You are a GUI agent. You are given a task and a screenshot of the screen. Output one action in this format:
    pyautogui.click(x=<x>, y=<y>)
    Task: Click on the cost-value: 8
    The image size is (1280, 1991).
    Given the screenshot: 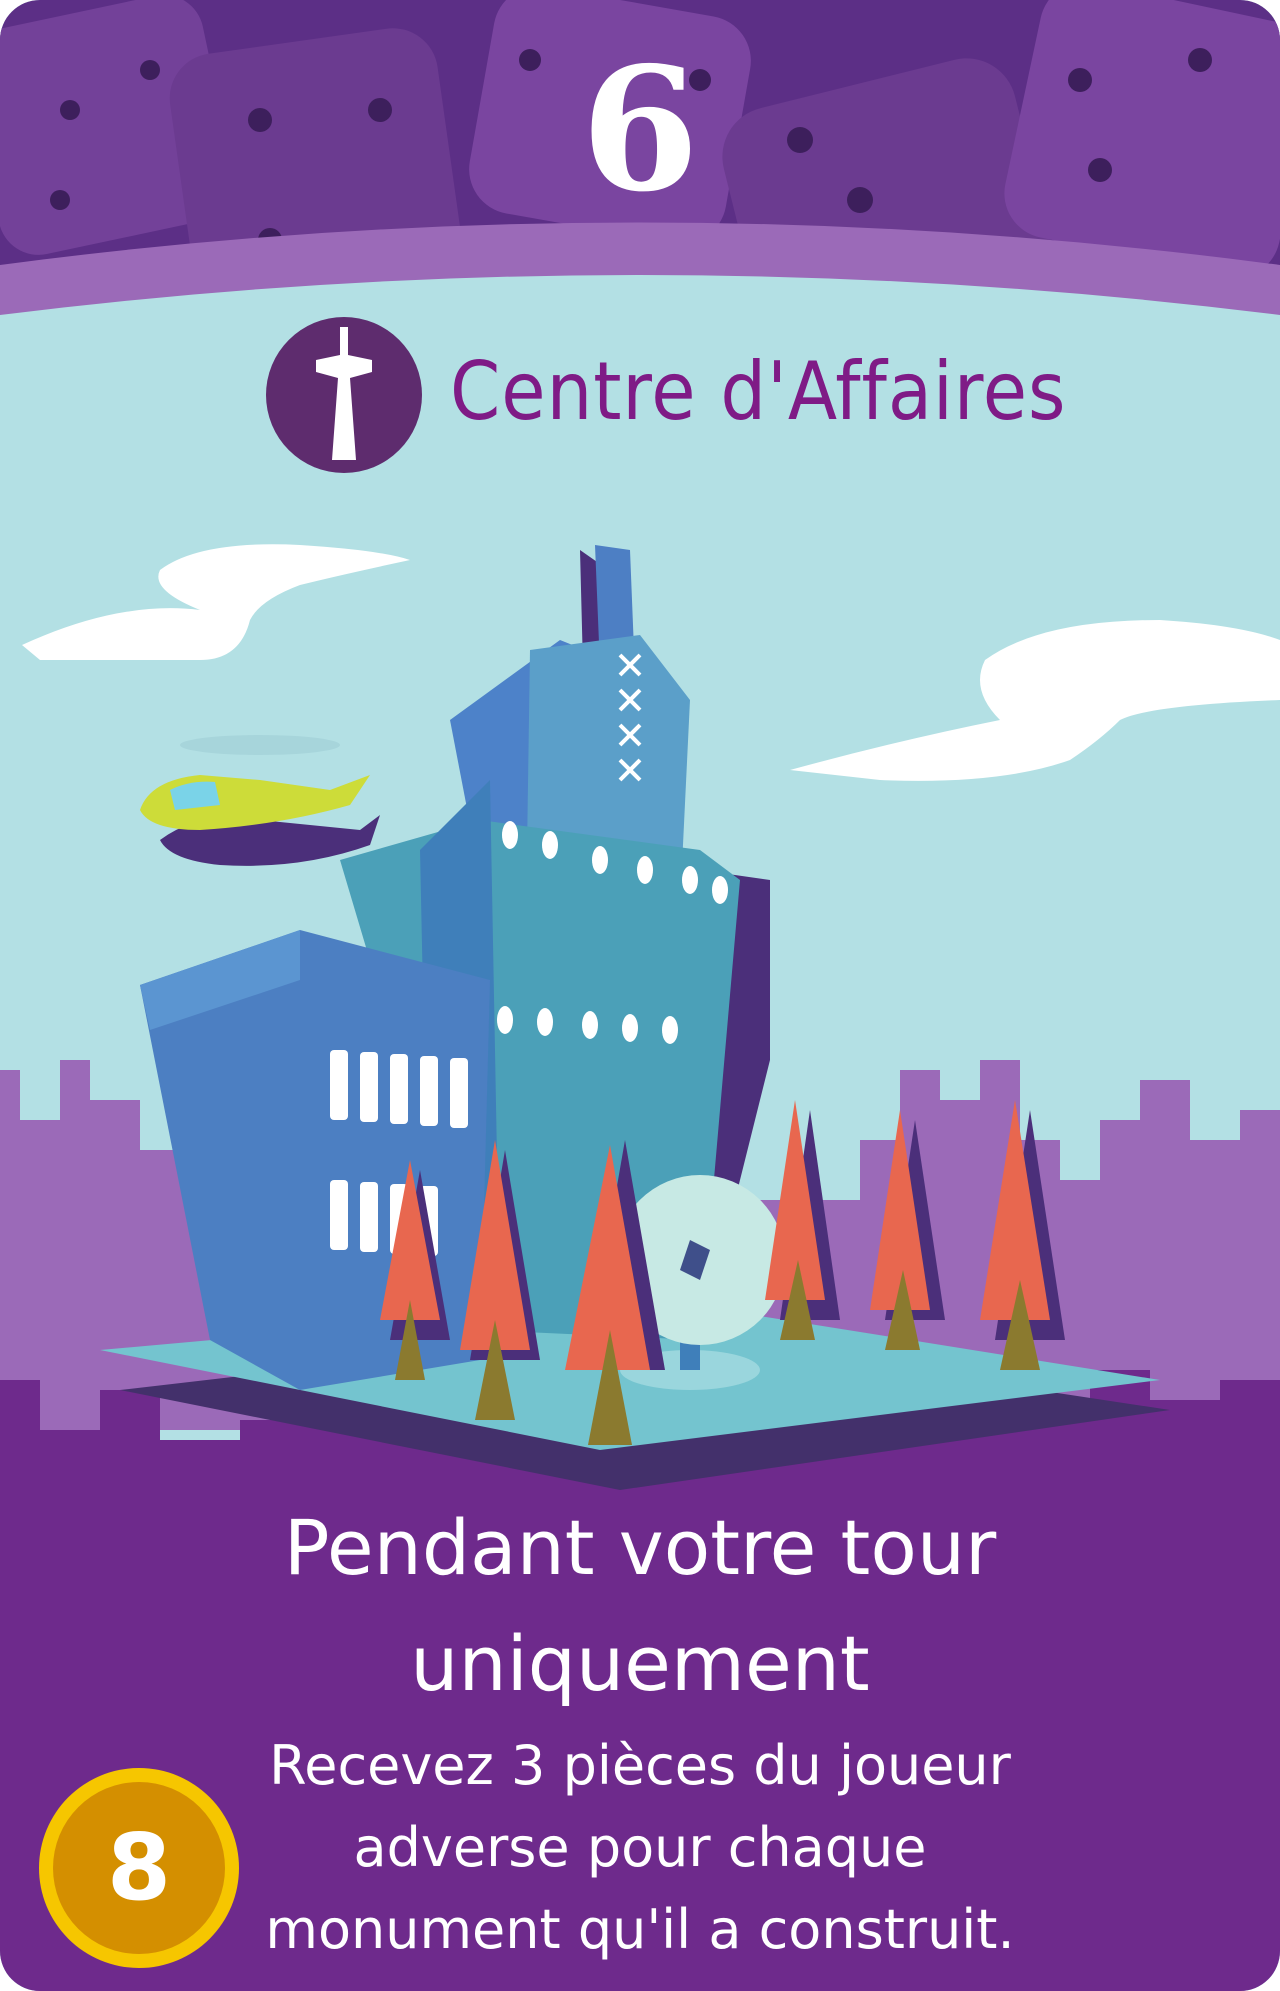 What is the action you would take?
    pyautogui.click(x=138, y=1867)
    